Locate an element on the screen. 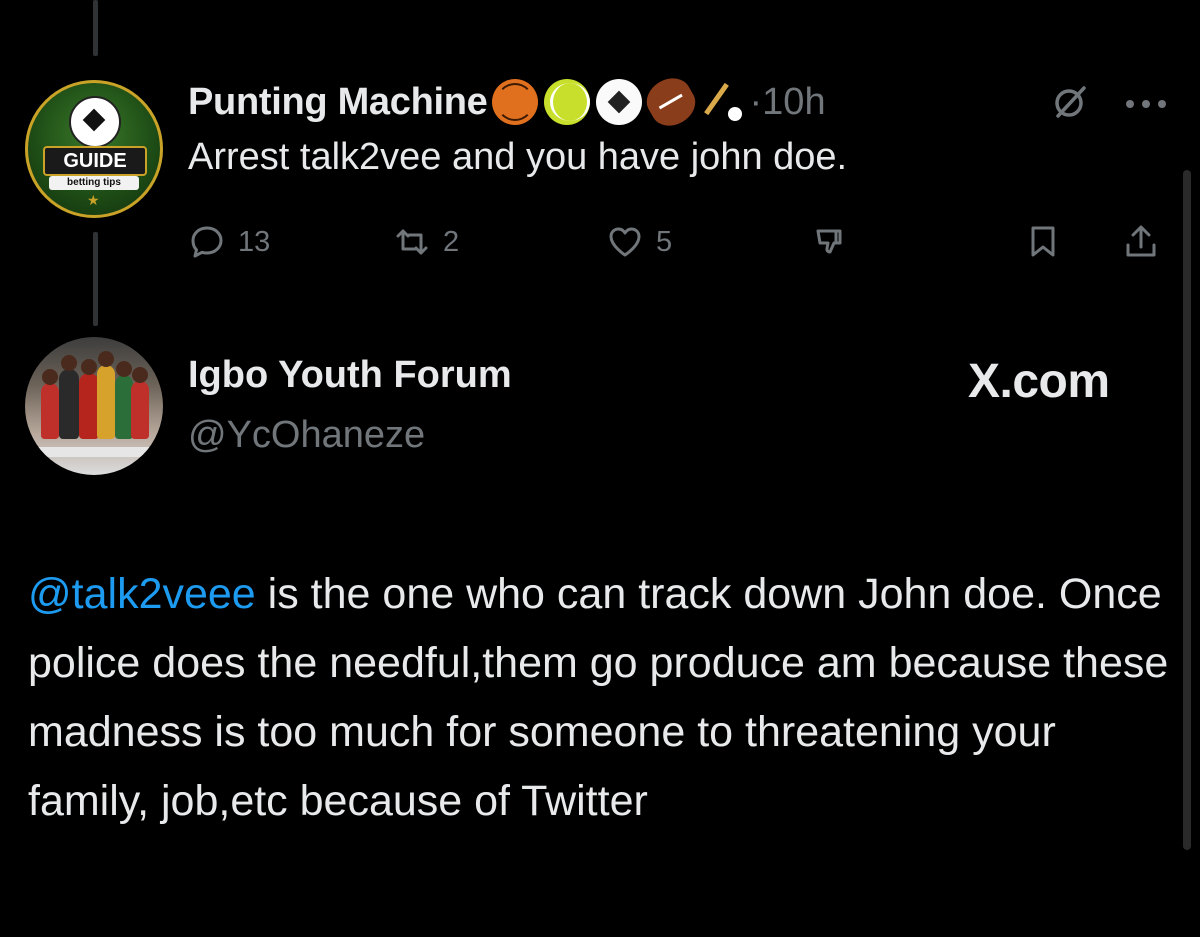 This screenshot has width=1200, height=937. display-name: Punting Machine is located at coordinates (338, 102).